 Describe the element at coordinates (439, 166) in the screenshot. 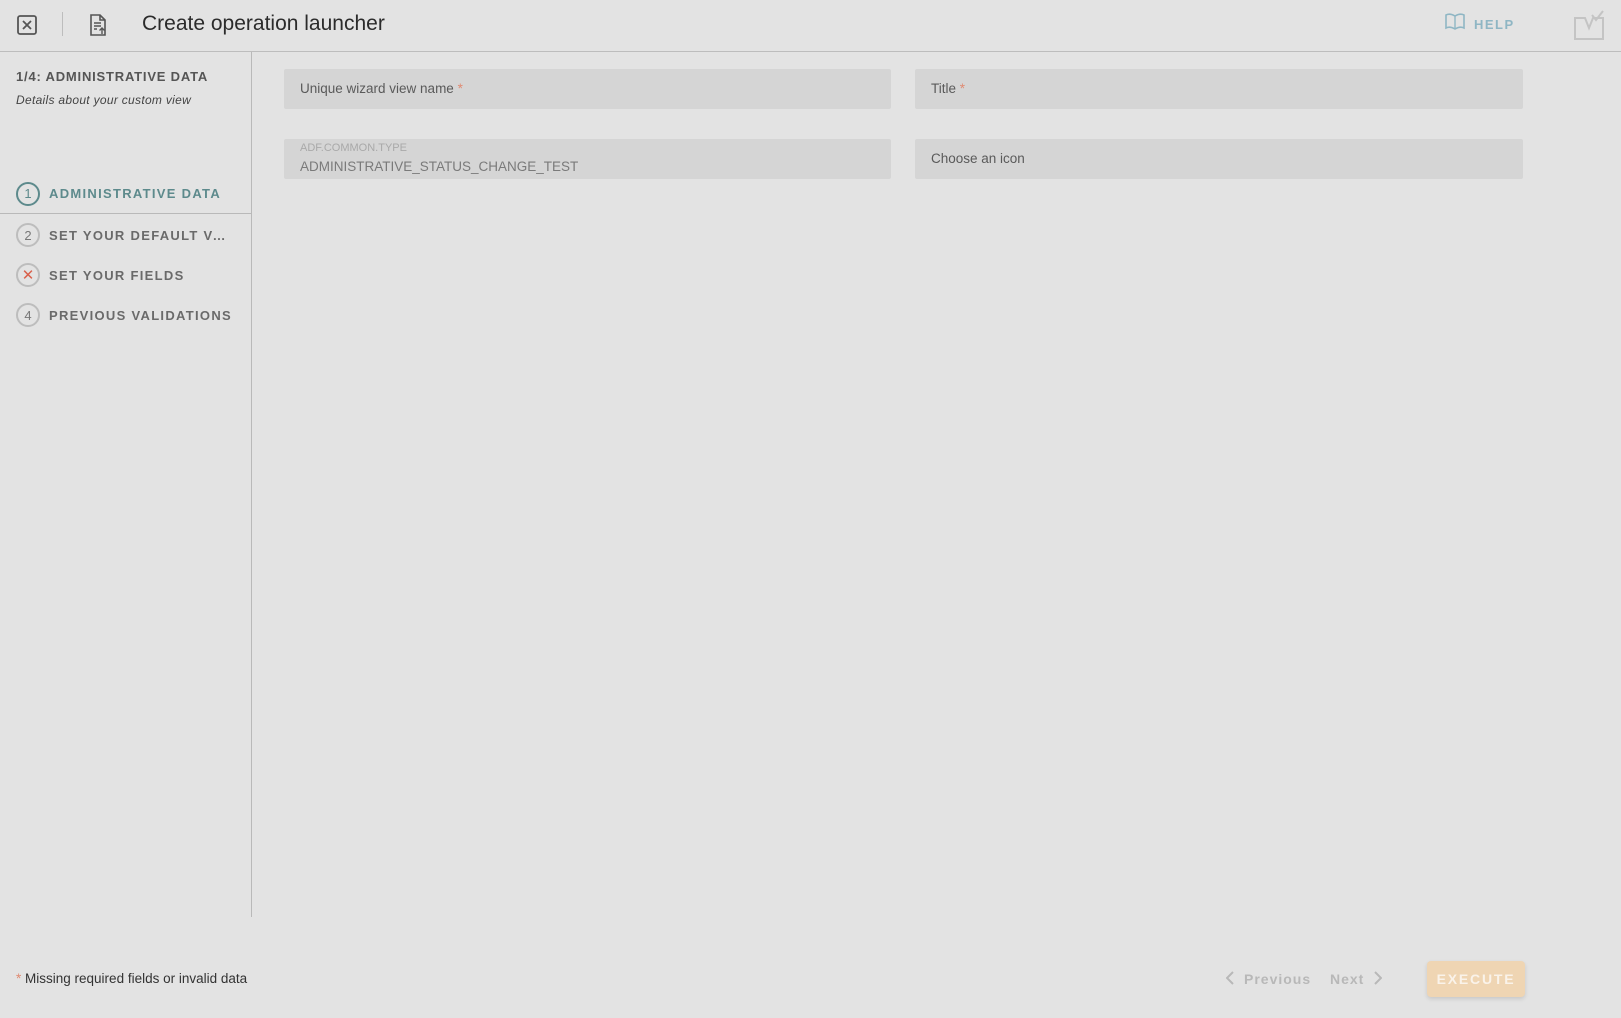

I see `type-value: ADMINISTRATIVE_STATUS_CHANGE_TEST` at that location.